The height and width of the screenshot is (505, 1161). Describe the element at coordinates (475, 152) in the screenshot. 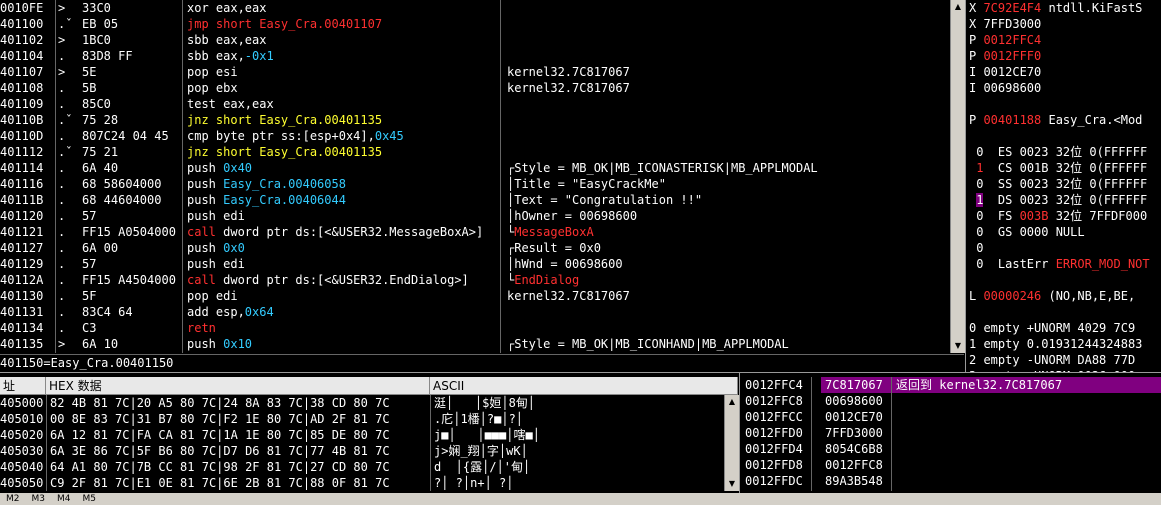

I see `disasm-row: 401112 .ˇ 75 21 jnz short Easy_Cra.00401135` at that location.